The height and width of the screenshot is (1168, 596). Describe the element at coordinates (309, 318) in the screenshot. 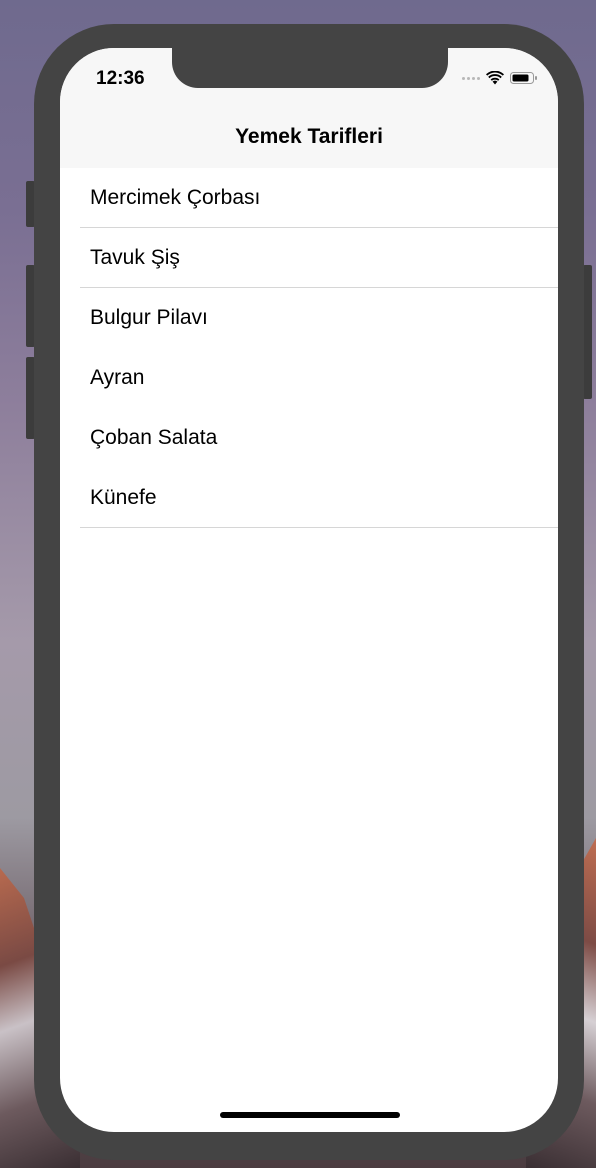

I see `list-item: Bulgur Pilavı` at that location.